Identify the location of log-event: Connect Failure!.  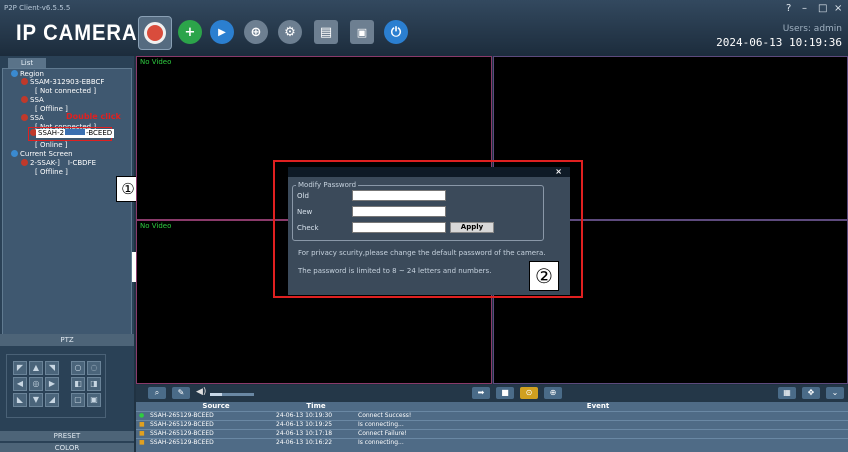
(382, 433).